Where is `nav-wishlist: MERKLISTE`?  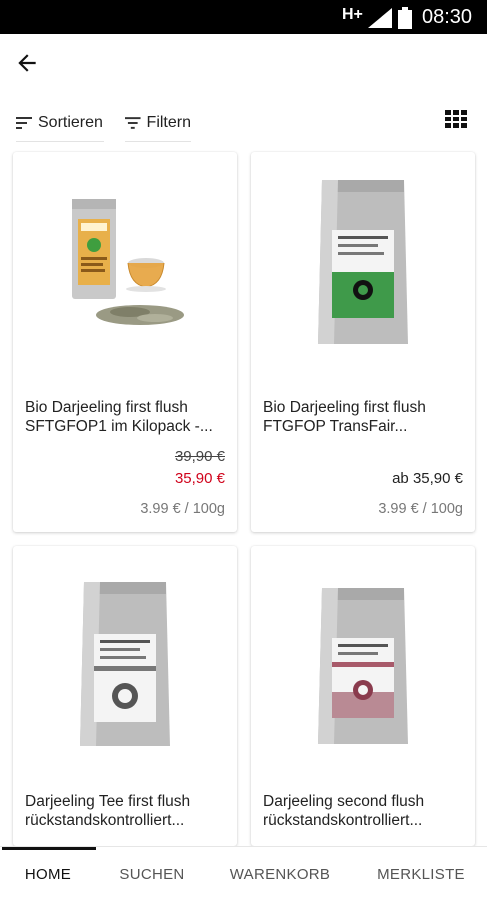 nav-wishlist: MERKLISTE is located at coordinates (421, 873).